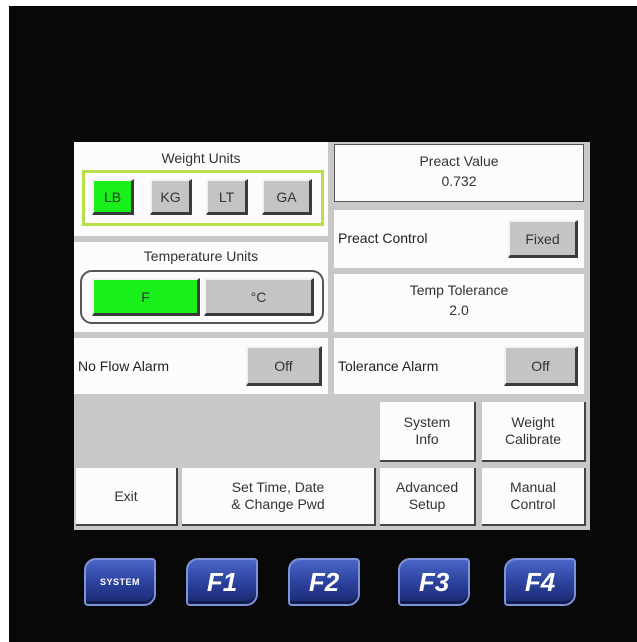 Image resolution: width=637 pixels, height=642 pixels. I want to click on system-info-button: System Info, so click(428, 432).